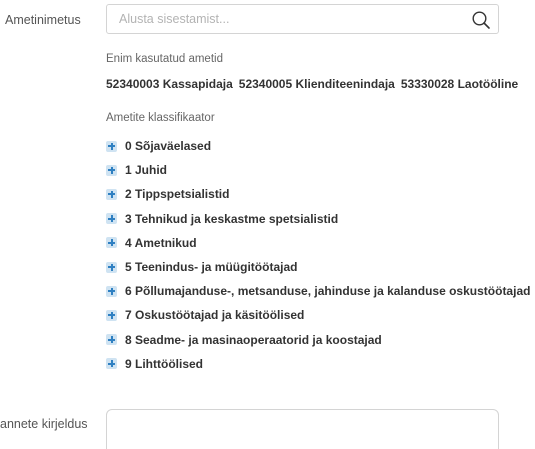 Image resolution: width=535 pixels, height=449 pixels. I want to click on occupation-search-input, so click(302, 19).